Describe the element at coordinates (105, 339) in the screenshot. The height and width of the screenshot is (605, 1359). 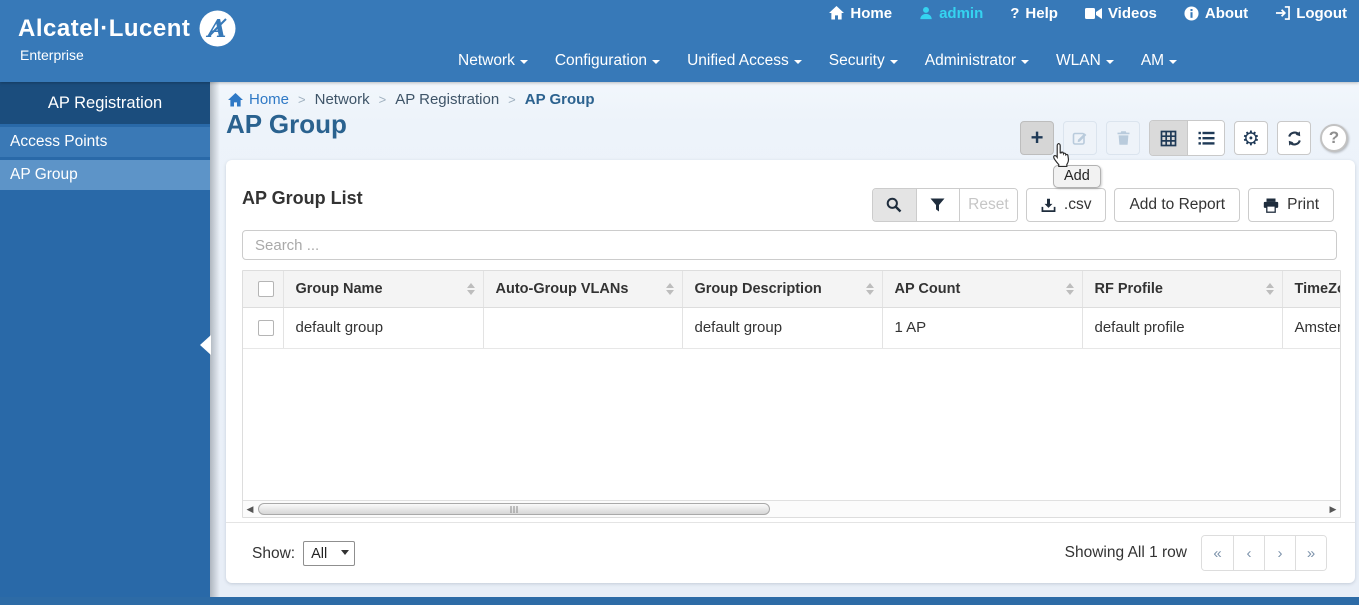
I see `sidebar: AP Registration Access Points AP Group` at that location.